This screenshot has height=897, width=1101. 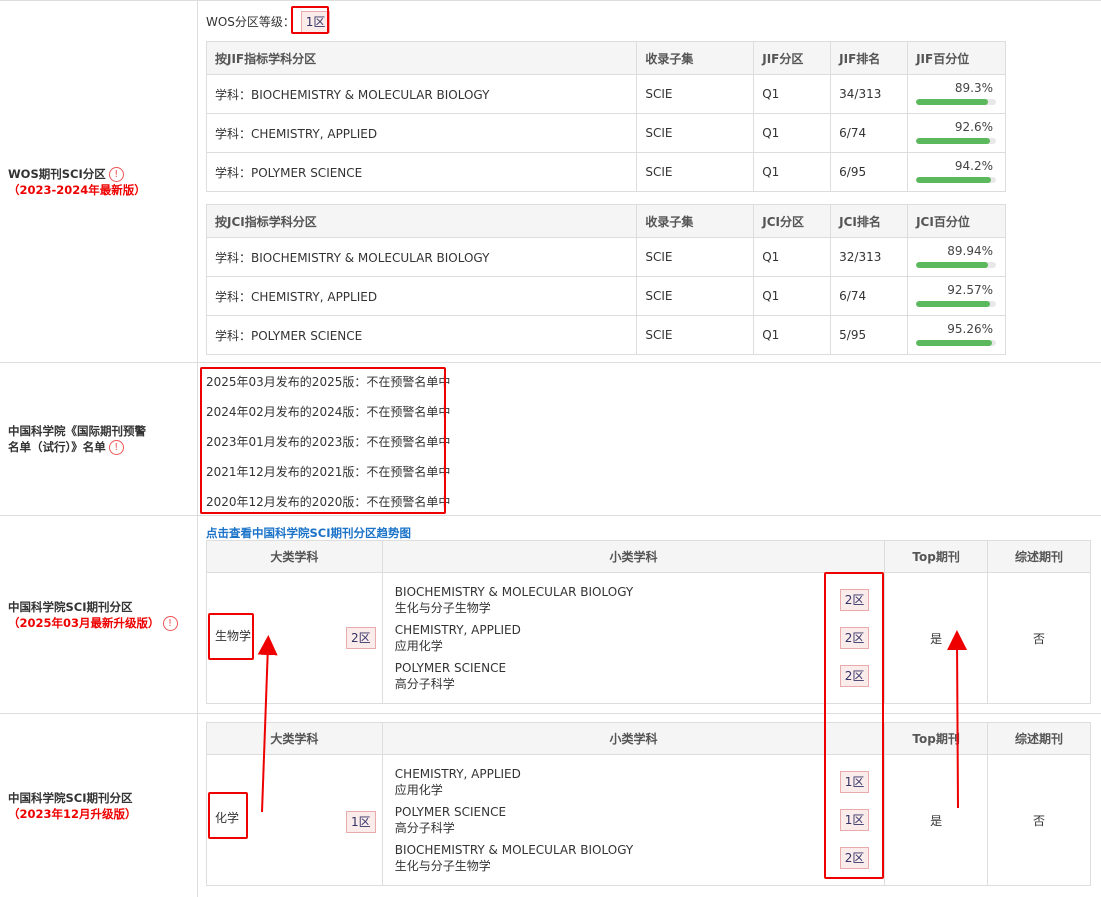 I want to click on wos-label-version: （2023-2024年最新版）, so click(x=77, y=189).